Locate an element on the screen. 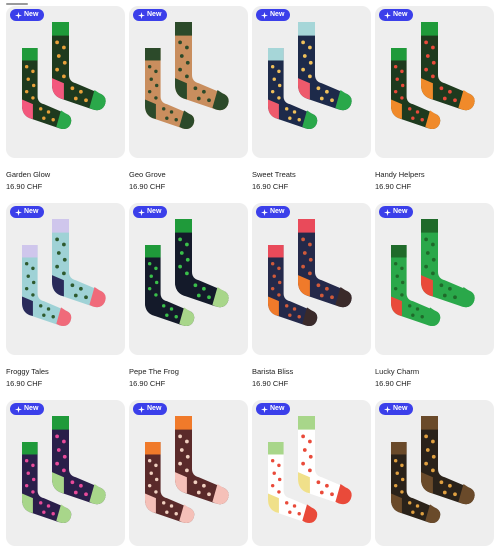 Image resolution: width=500 pixels, height=560 pixels. product-card: New Froggy Tales 16.90 CHF is located at coordinates (65, 301).